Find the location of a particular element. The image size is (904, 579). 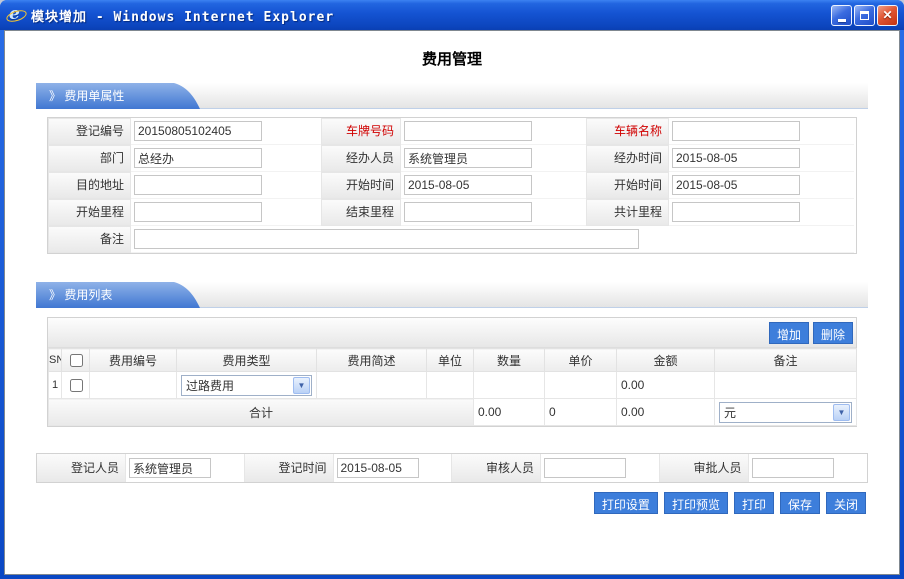

expense-table-header-row: SN 费用编号 费用类型 费用简述 单位 数量 单价 金额 备注 is located at coordinates (452, 360).